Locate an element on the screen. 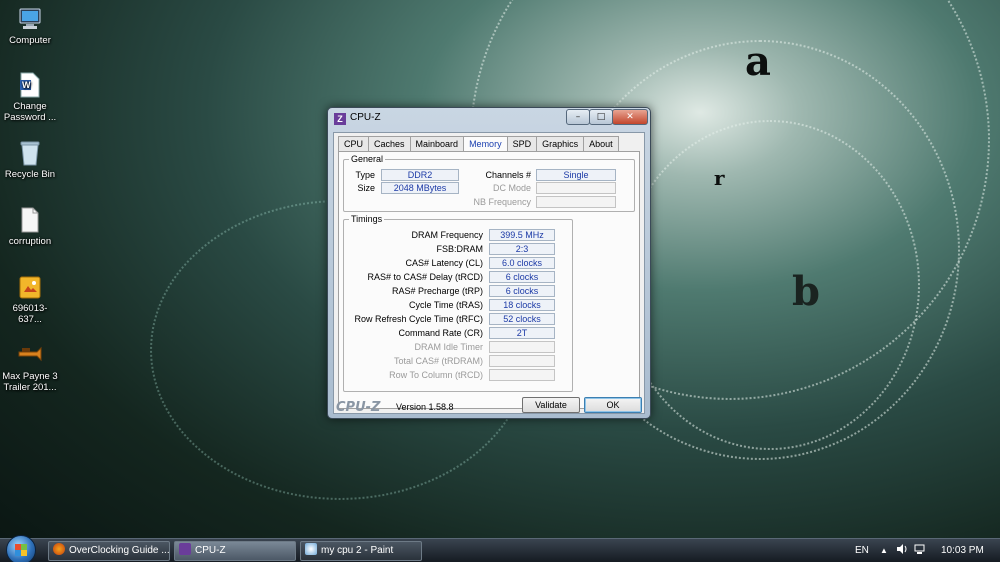 Image resolution: width=1000 pixels, height=562 pixels. video-file-icon is located at coordinates (30, 355).